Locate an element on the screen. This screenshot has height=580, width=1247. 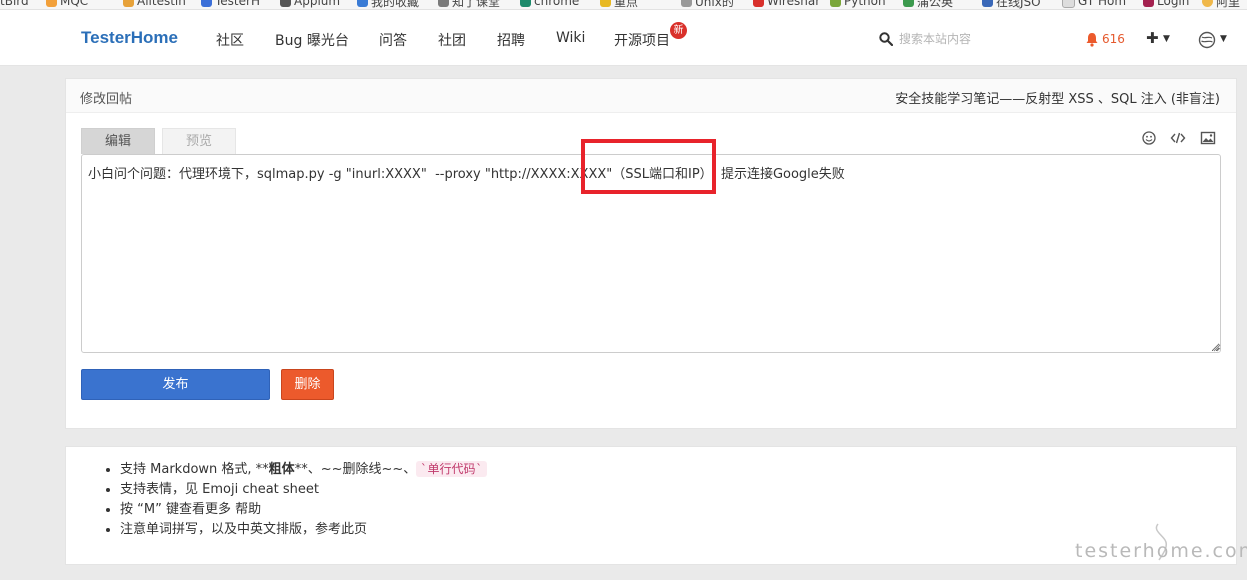
list-item: 按 “M” 键查看更多 帮助 is located at coordinates (303, 510).